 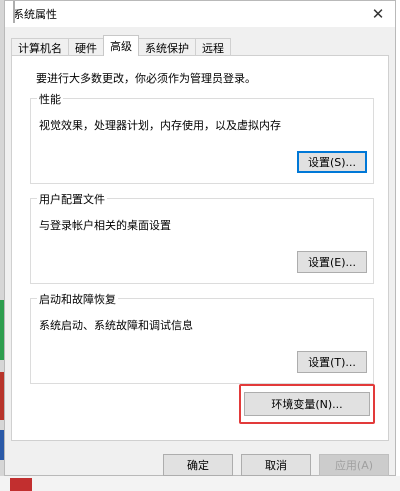 What do you see at coordinates (40, 47) in the screenshot?
I see `tab-computer-name: 计算机名` at bounding box center [40, 47].